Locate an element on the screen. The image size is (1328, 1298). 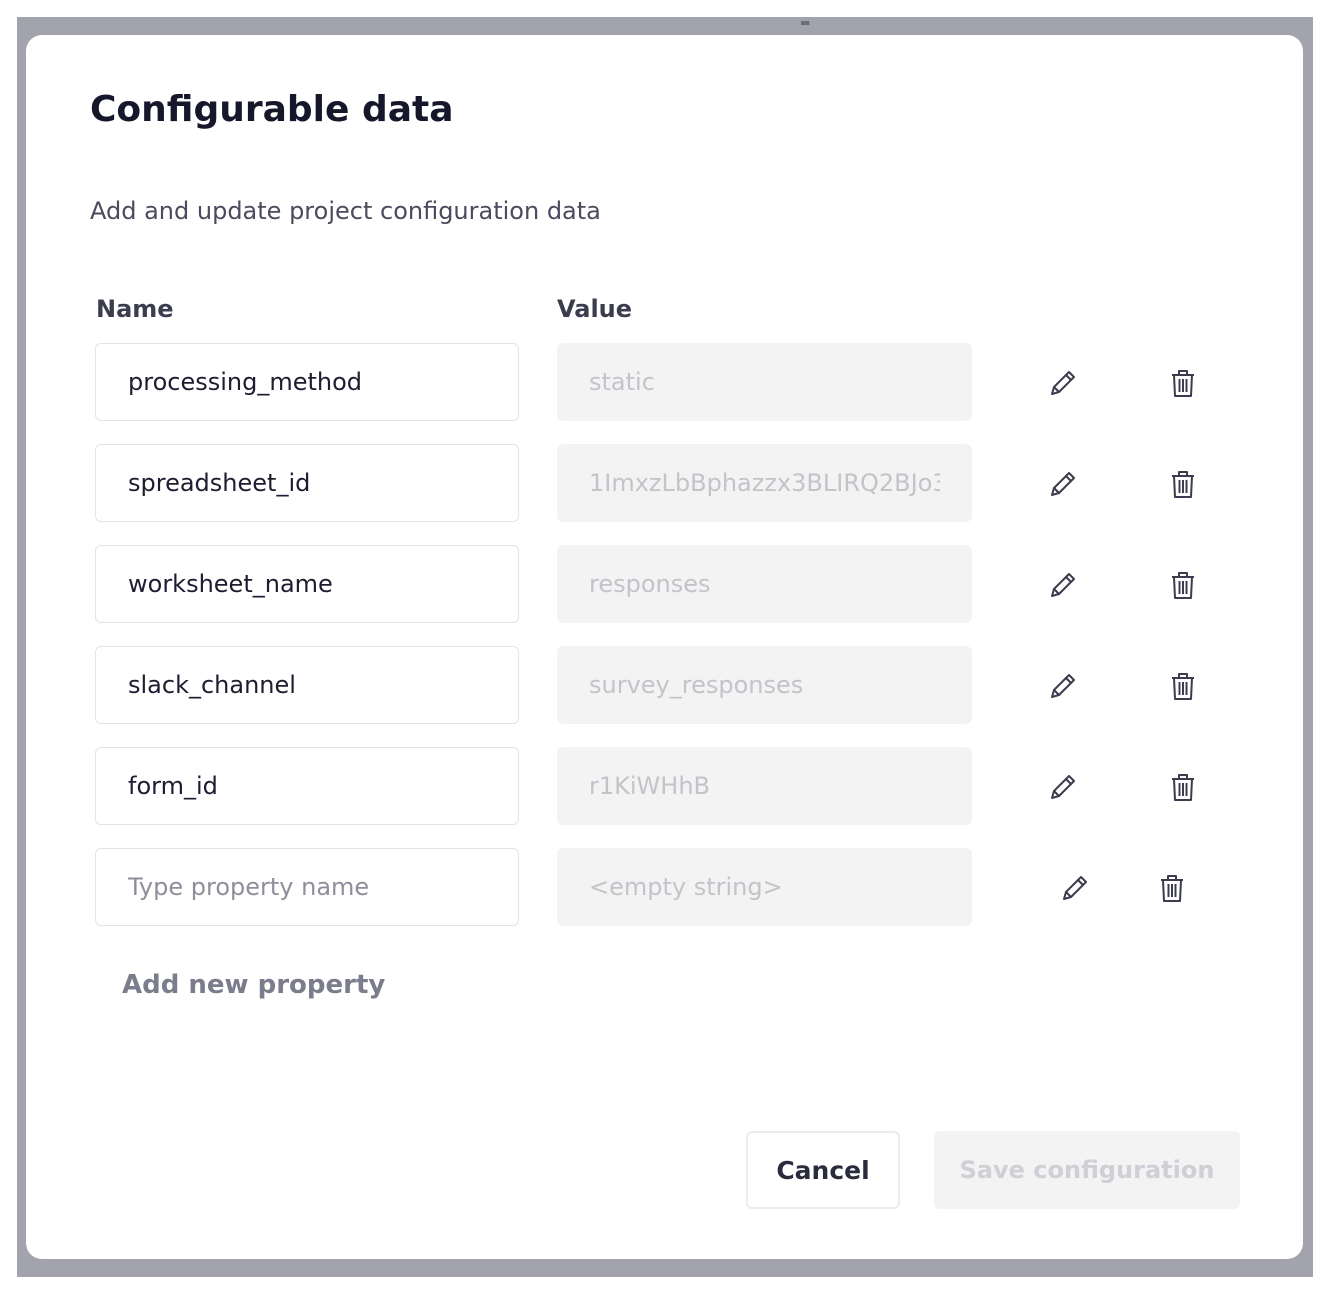
name-column-header: Name is located at coordinates (135, 309).